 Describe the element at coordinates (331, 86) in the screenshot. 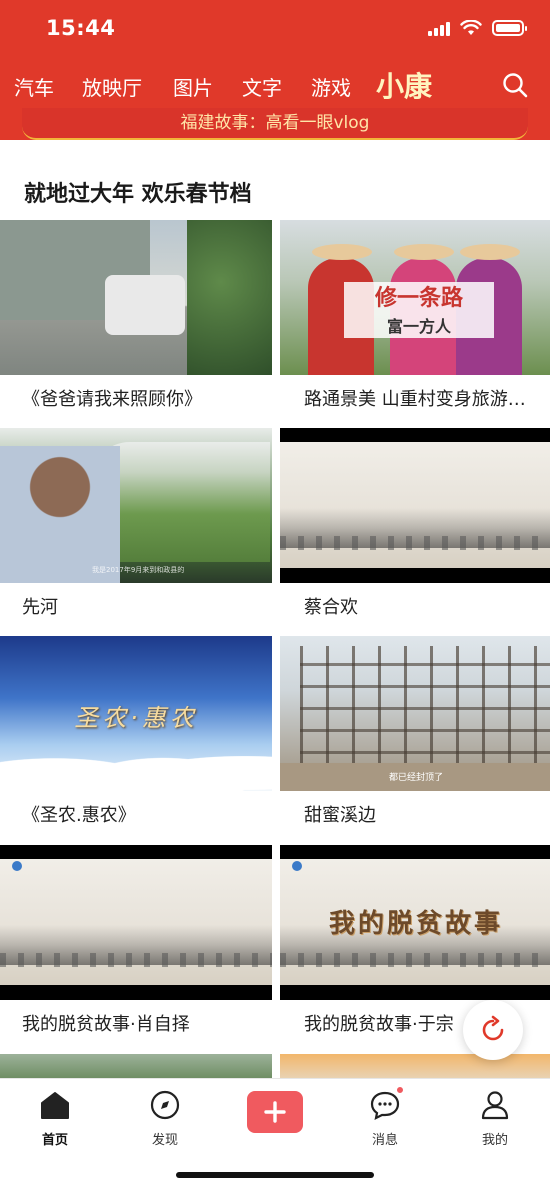

I see `nav-tab-games: 游戏` at that location.